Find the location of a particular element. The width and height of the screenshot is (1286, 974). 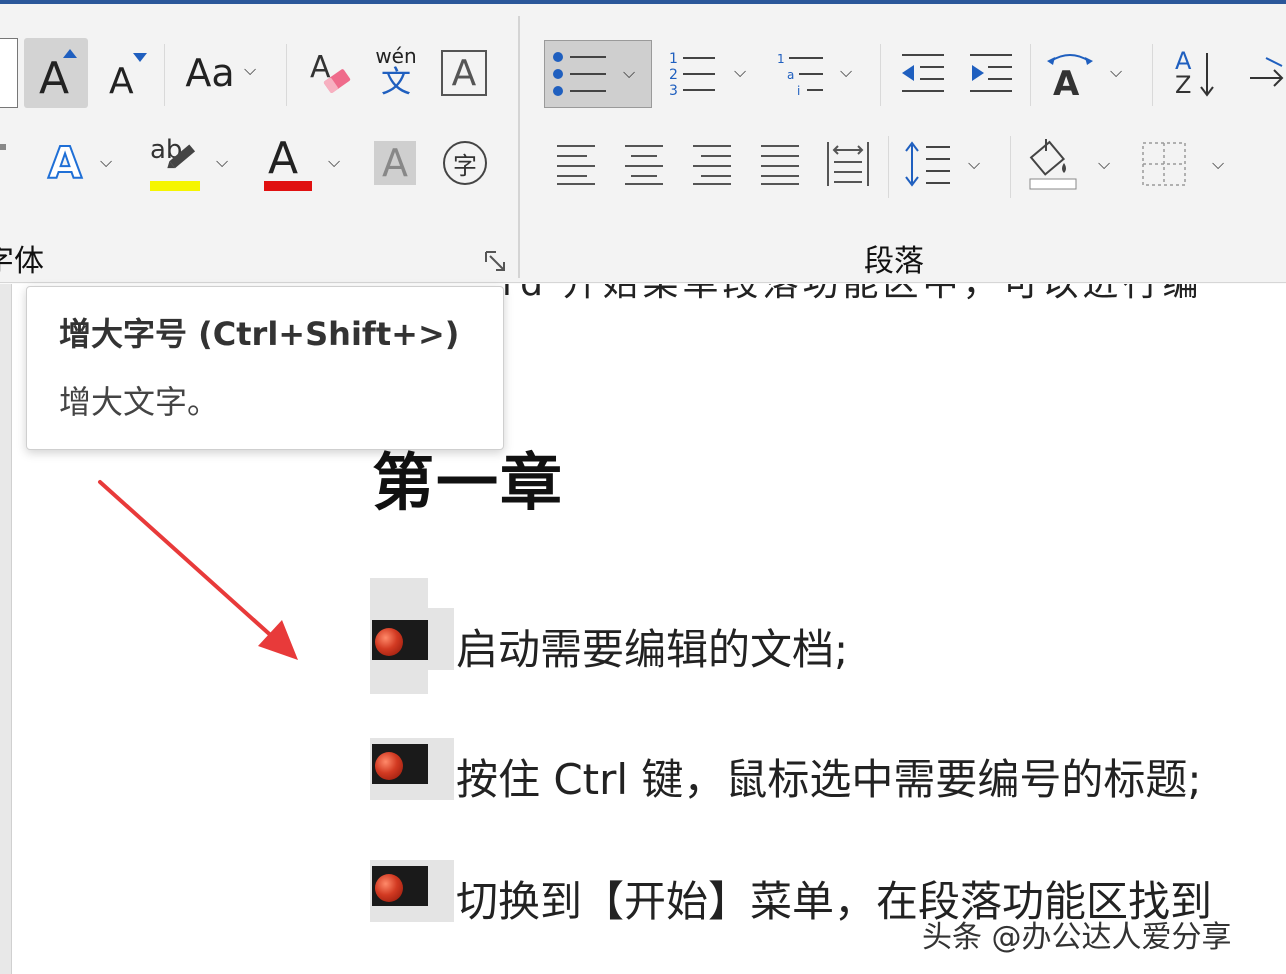

align-right-icon is located at coordinates (712, 165).